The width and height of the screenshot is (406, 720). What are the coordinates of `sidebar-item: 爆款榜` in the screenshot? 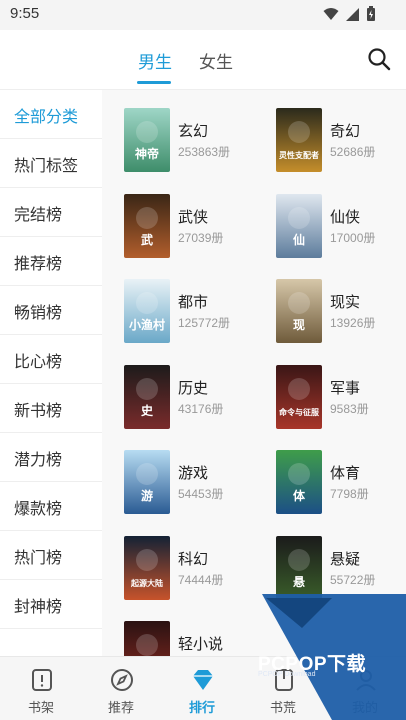 It's located at (51, 506).